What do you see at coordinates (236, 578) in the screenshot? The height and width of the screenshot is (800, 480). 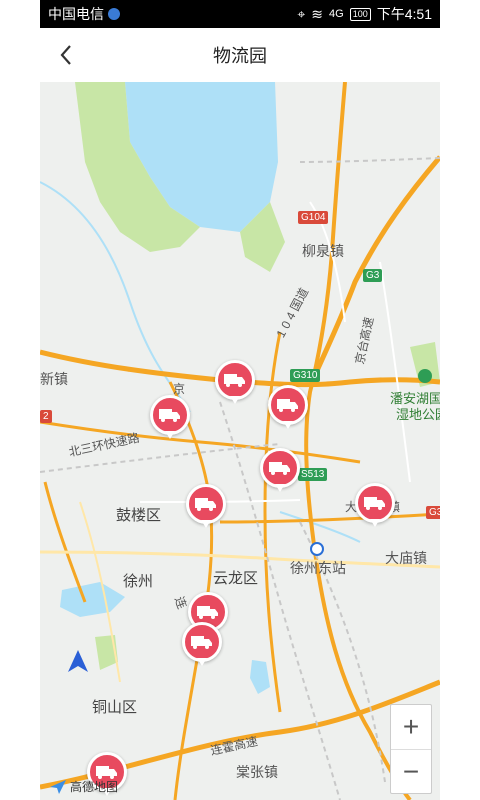 I see `label-yunlong: 云龙区` at bounding box center [236, 578].